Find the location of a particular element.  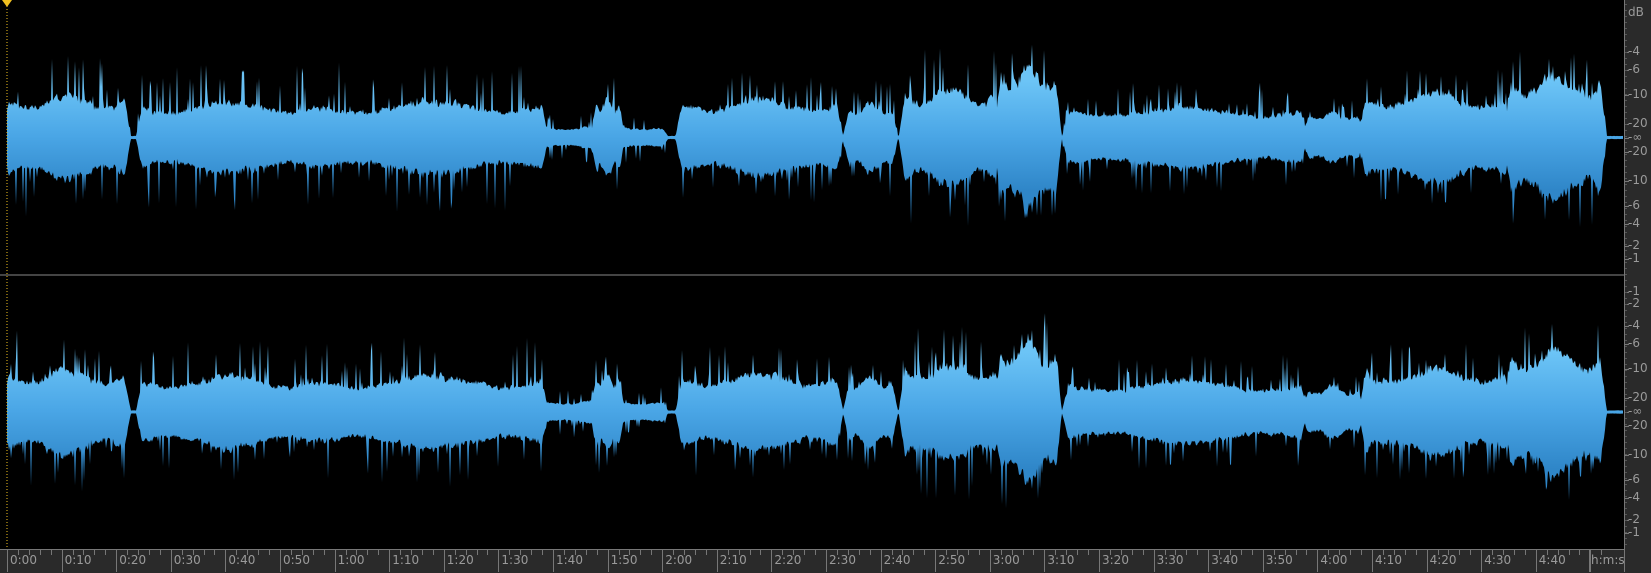

ruler-label: 4:20 is located at coordinates (1443, 560).